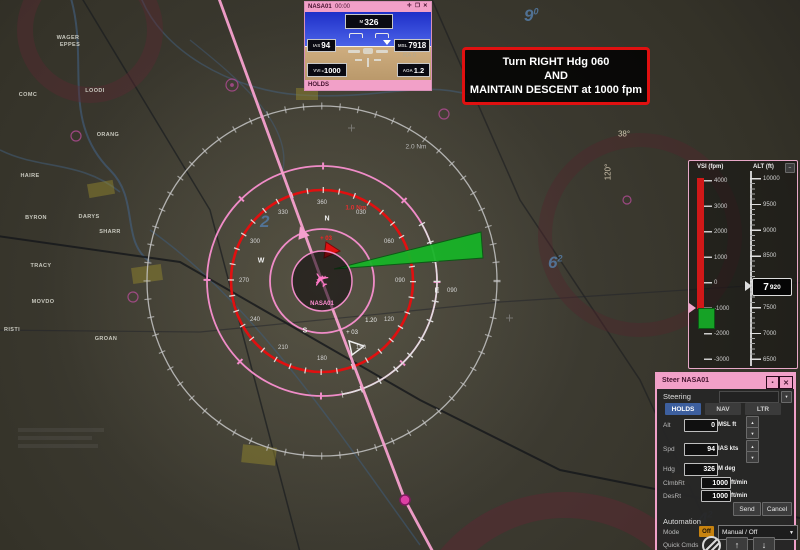 This screenshot has height=550, width=800. I want to click on steer-dialog-titlebar: Steer NASA01 ▪ ✕, so click(725, 381).